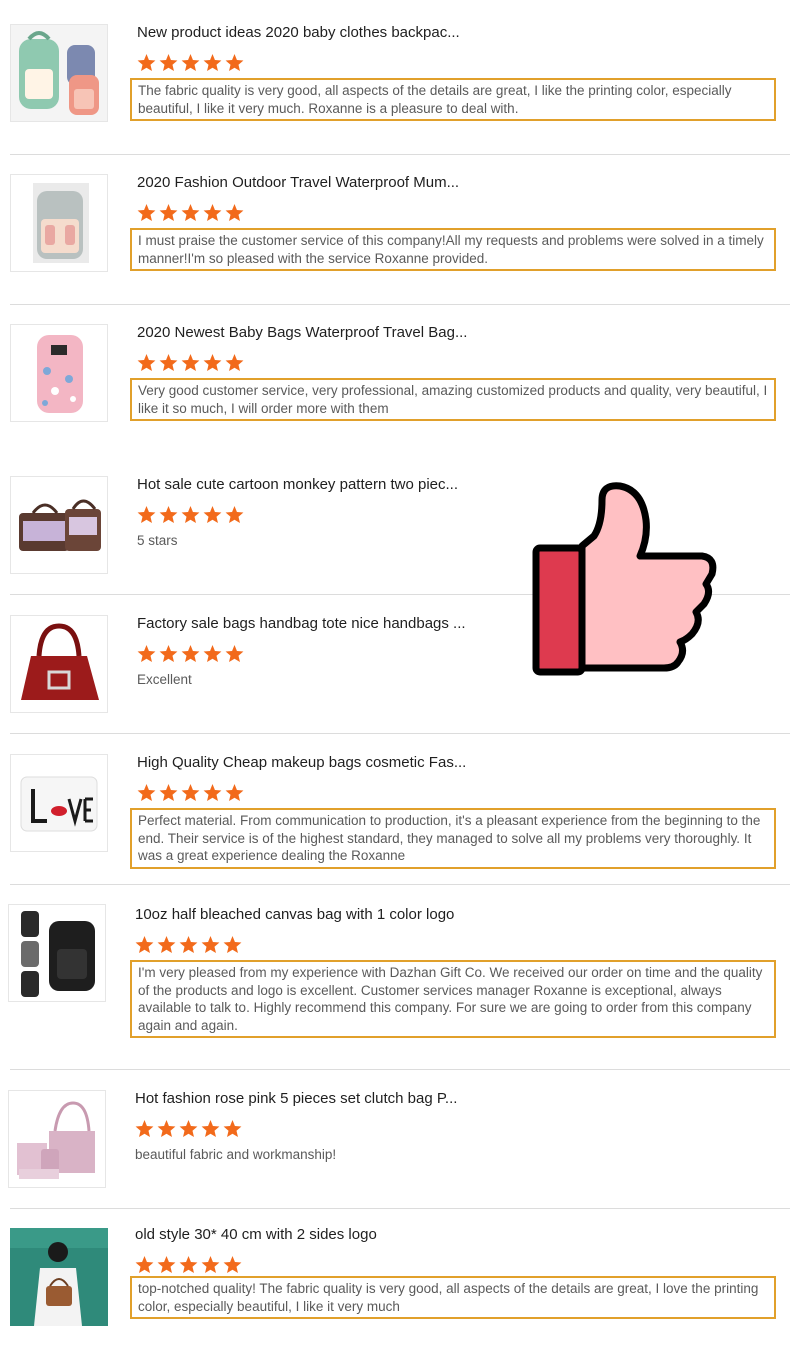 The width and height of the screenshot is (790, 1346). Describe the element at coordinates (624, 579) in the screenshot. I see `thumbs-up-icon` at that location.